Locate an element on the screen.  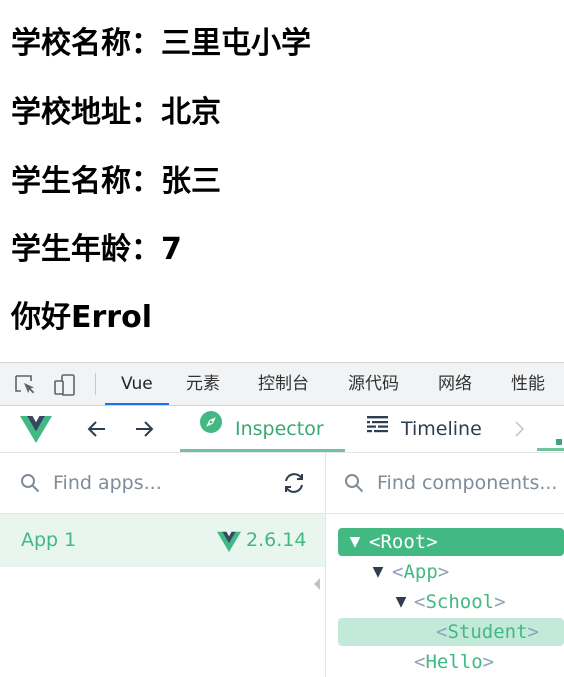
refresh-icon is located at coordinates (294, 483).